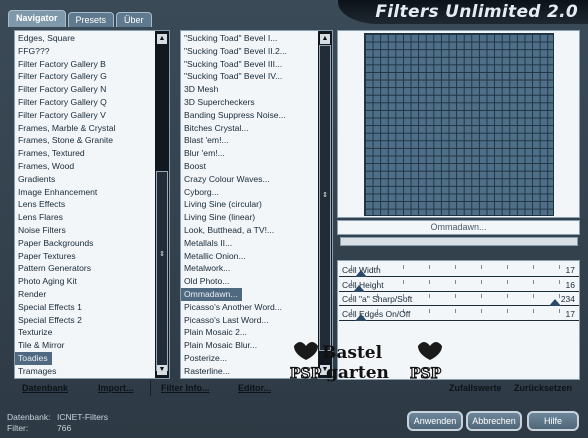  What do you see at coordinates (92, 153) in the screenshot?
I see `category-item: Frames, Textured` at bounding box center [92, 153].